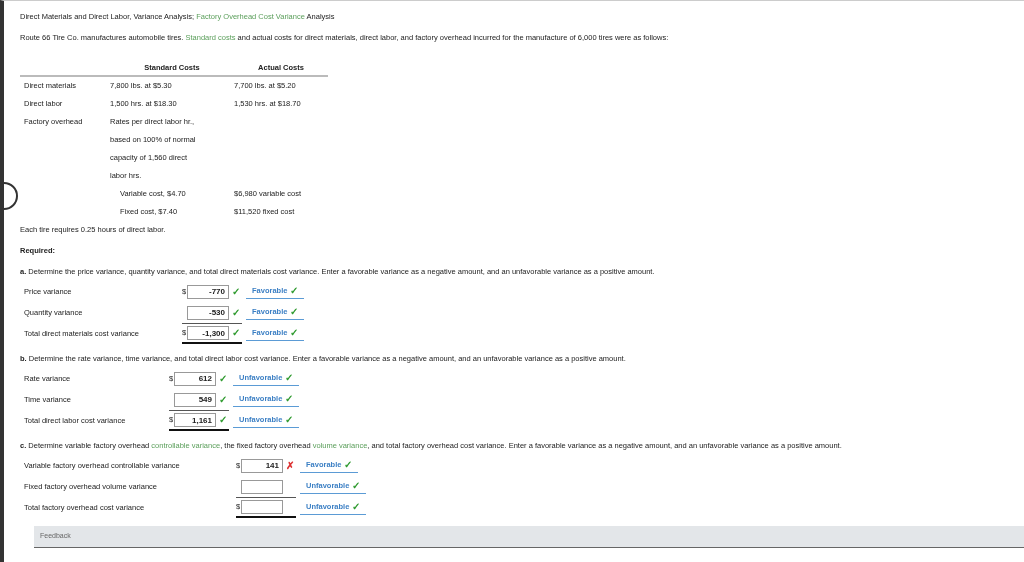 The image size is (1024, 562). What do you see at coordinates (290, 465) in the screenshot?
I see `incorrect-mark: ✗` at bounding box center [290, 465].